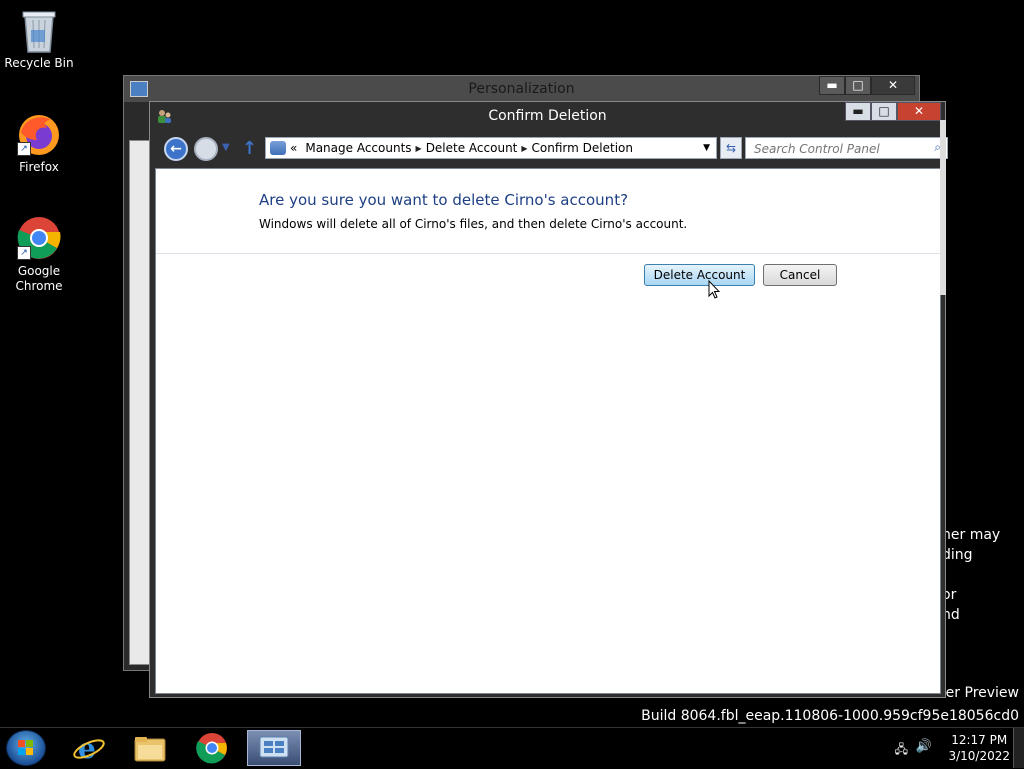  I want to click on internet-explorer-icon: e, so click(89, 748).